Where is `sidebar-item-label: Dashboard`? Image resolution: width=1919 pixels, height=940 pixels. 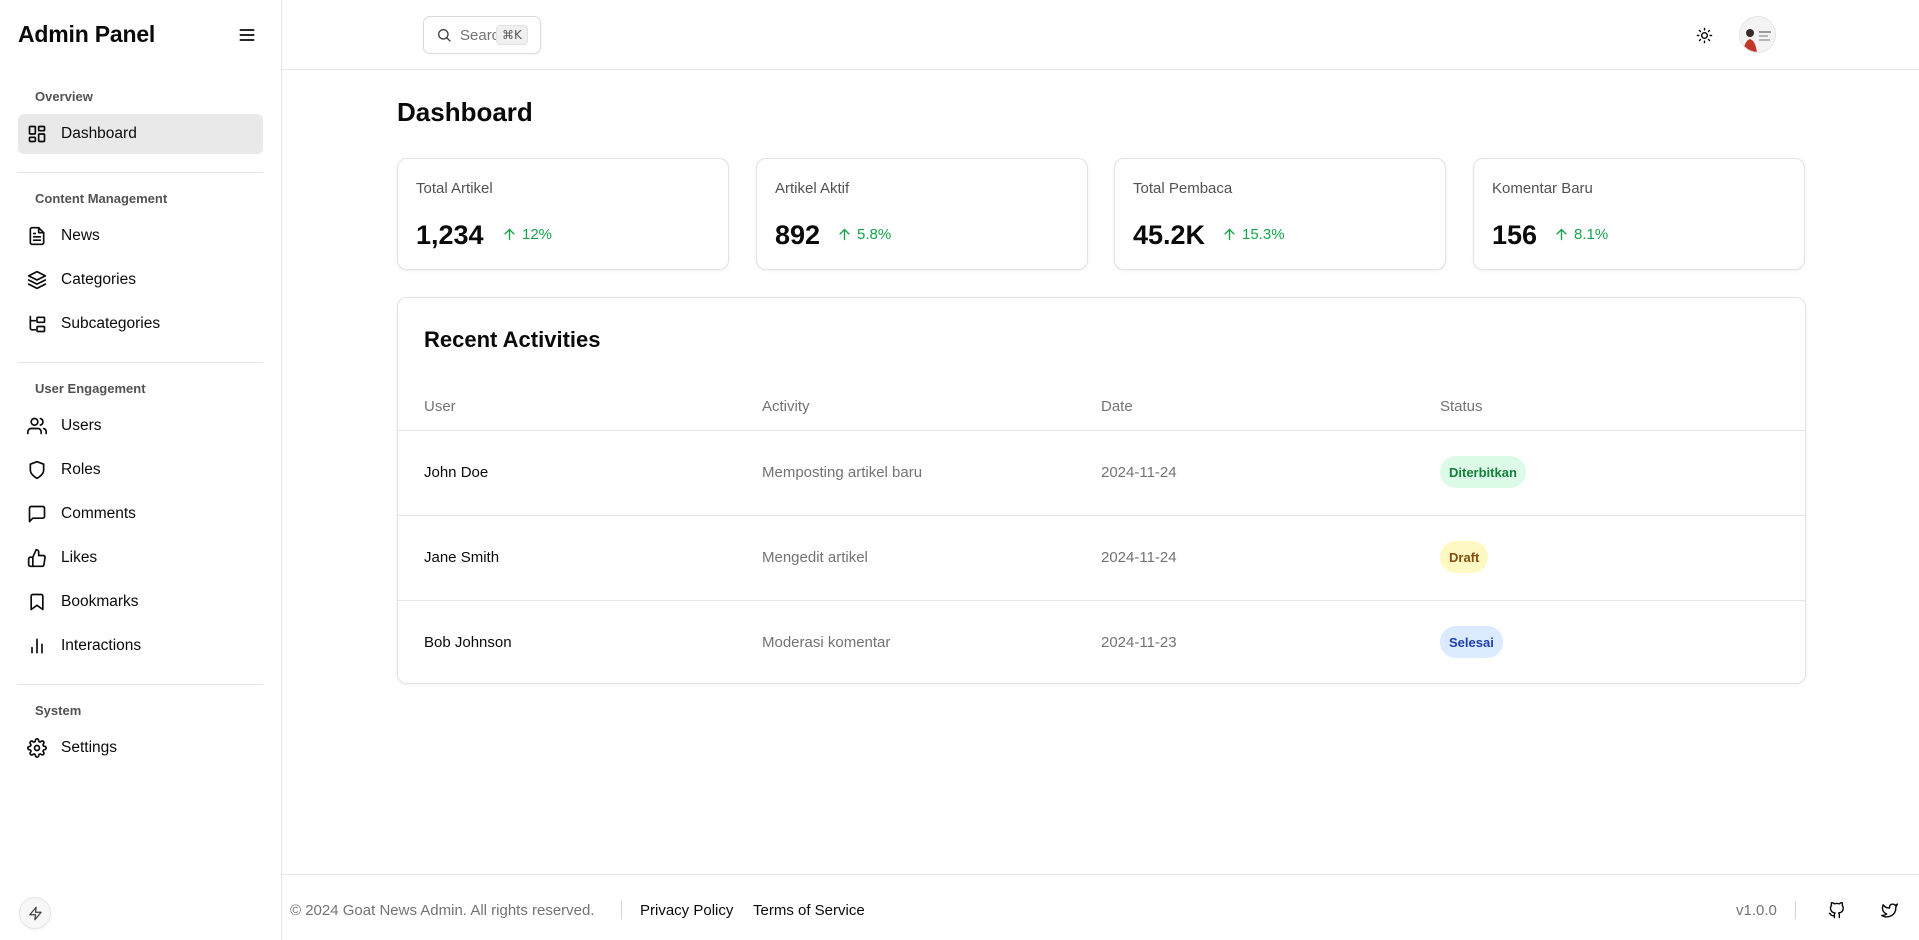
sidebar-item-label: Dashboard is located at coordinates (99, 133).